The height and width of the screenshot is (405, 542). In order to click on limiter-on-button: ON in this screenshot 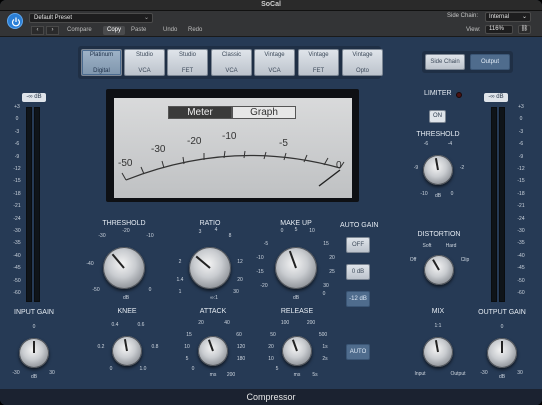, I will do `click(437, 116)`.